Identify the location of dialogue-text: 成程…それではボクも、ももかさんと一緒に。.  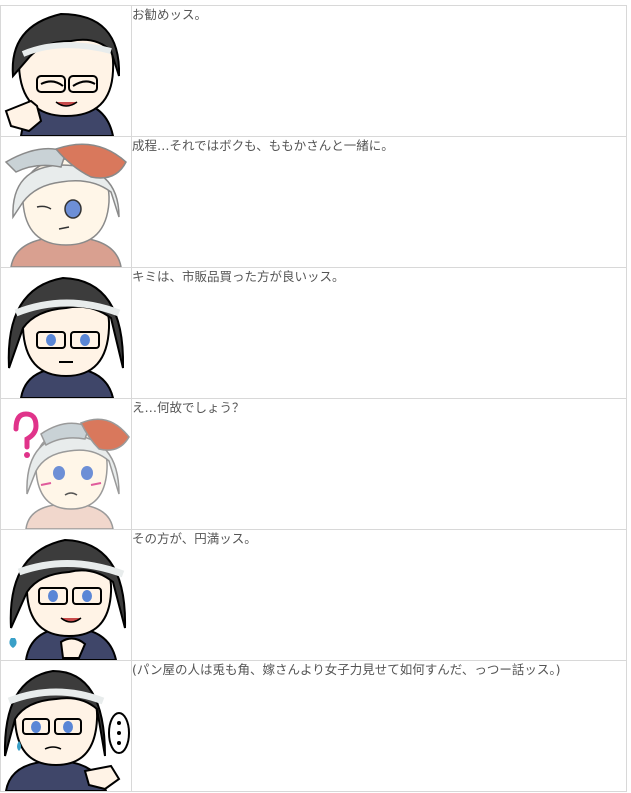
(379, 202).